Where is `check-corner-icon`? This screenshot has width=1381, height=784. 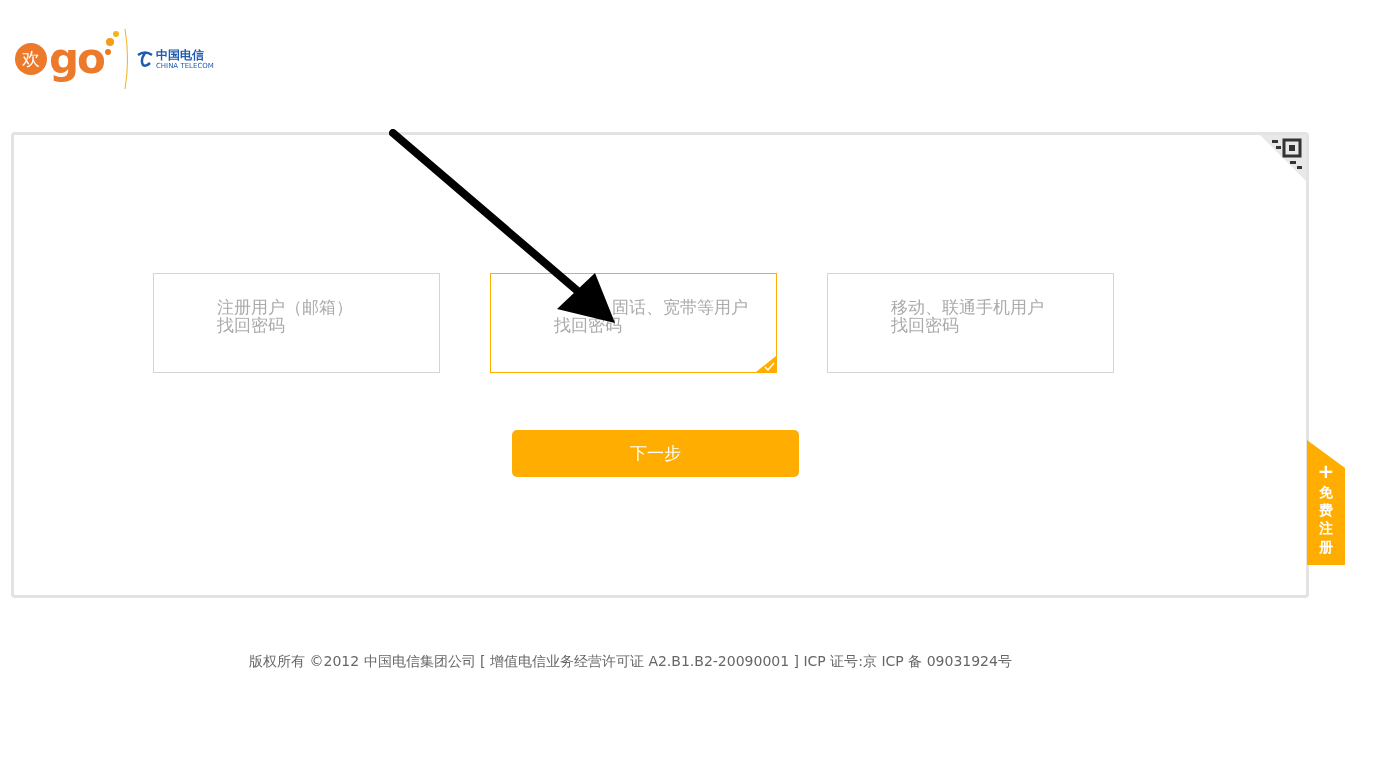
check-corner-icon is located at coordinates (765, 364).